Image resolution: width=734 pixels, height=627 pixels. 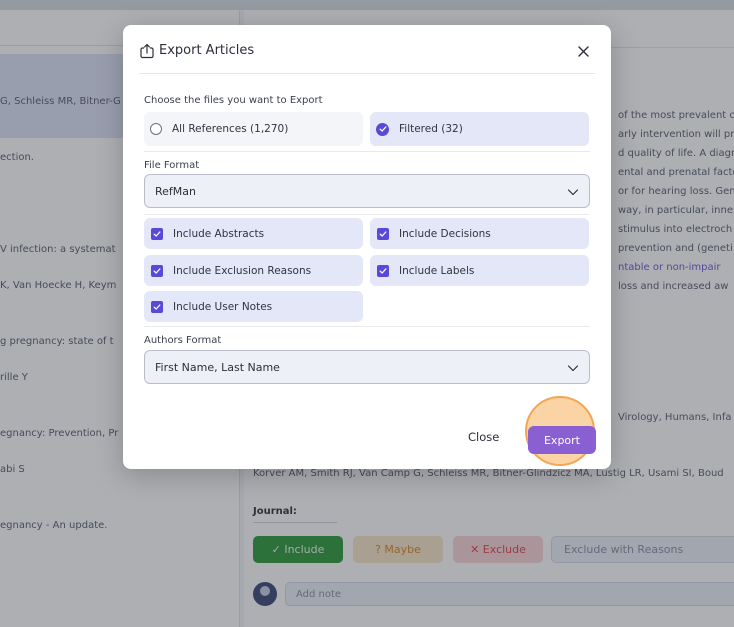 What do you see at coordinates (367, 191) in the screenshot?
I see `file-format-select: RefMan` at bounding box center [367, 191].